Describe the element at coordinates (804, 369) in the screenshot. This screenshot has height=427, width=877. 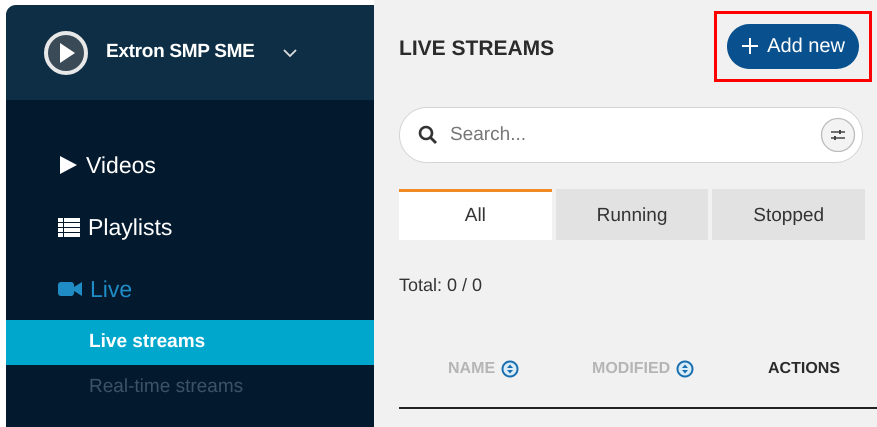
I see `column-header: ACTIONS` at that location.